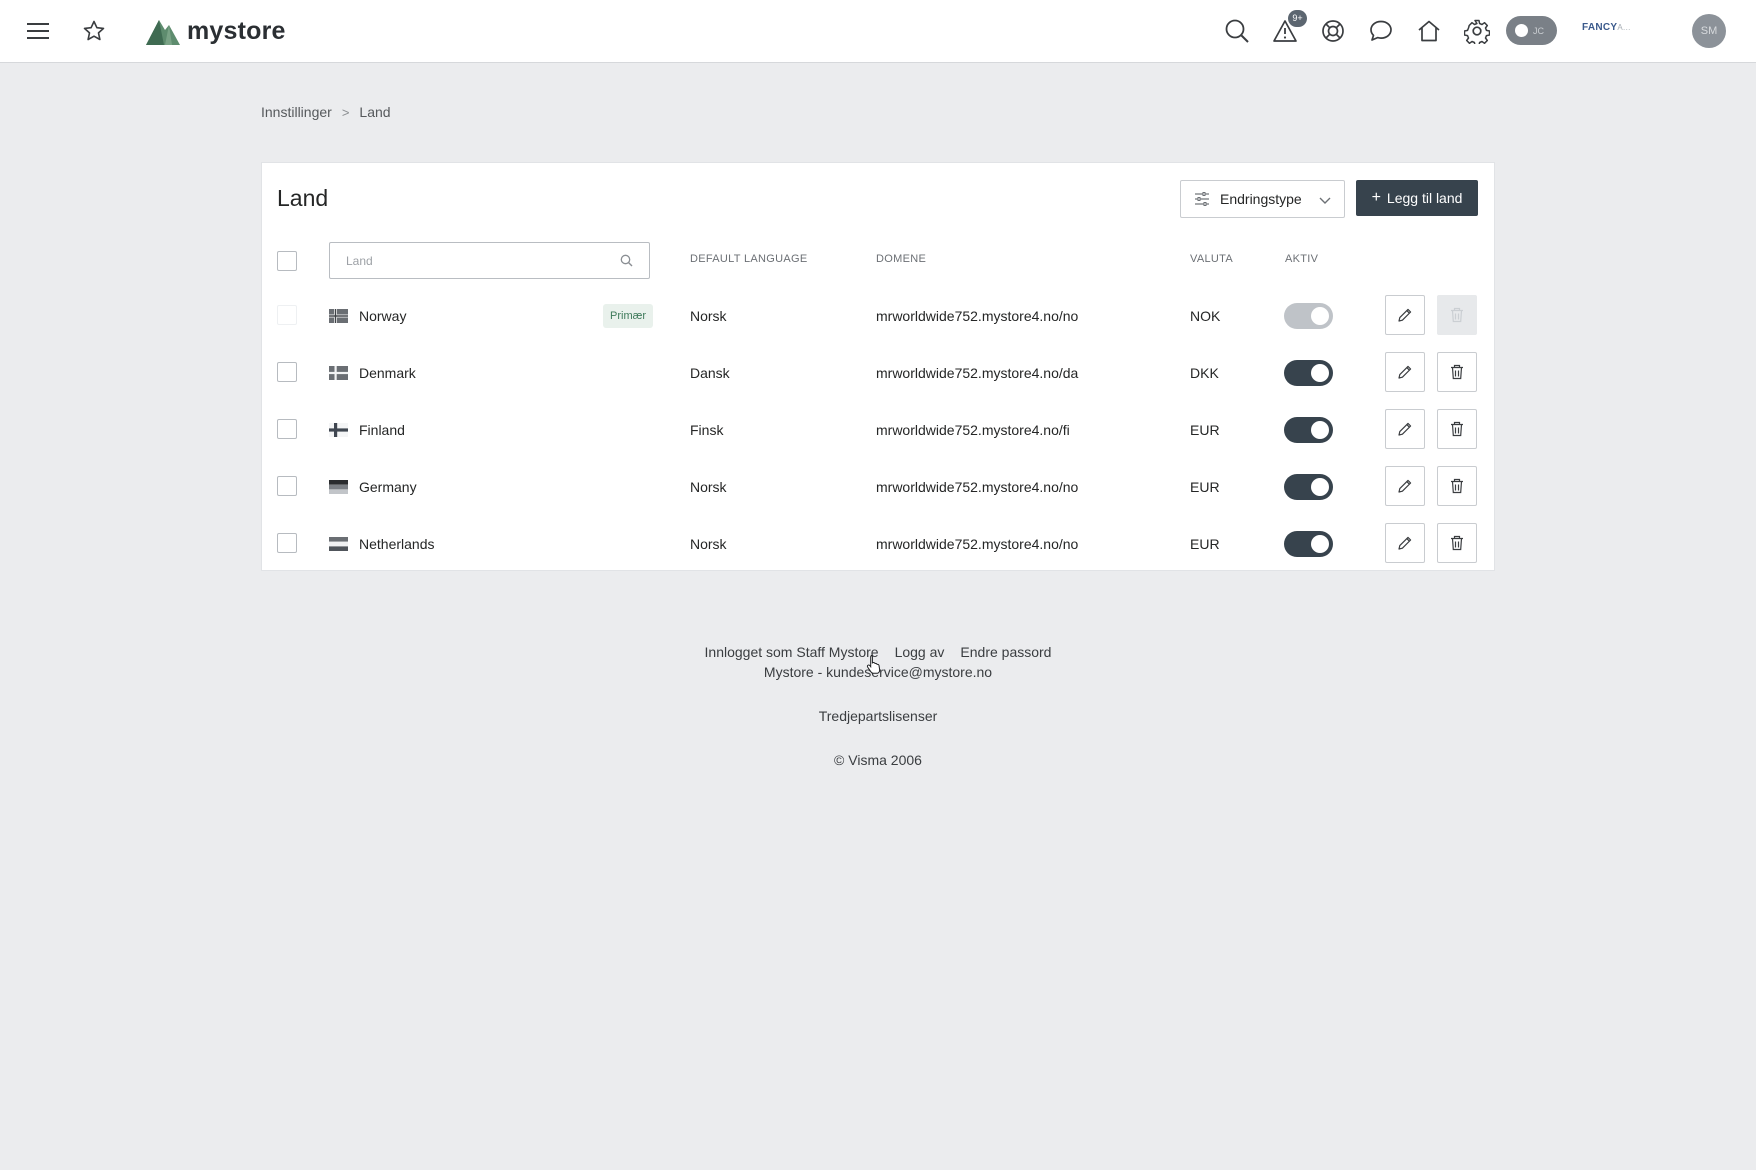 The width and height of the screenshot is (1756, 1170). I want to click on logo-text: mystore, so click(236, 30).